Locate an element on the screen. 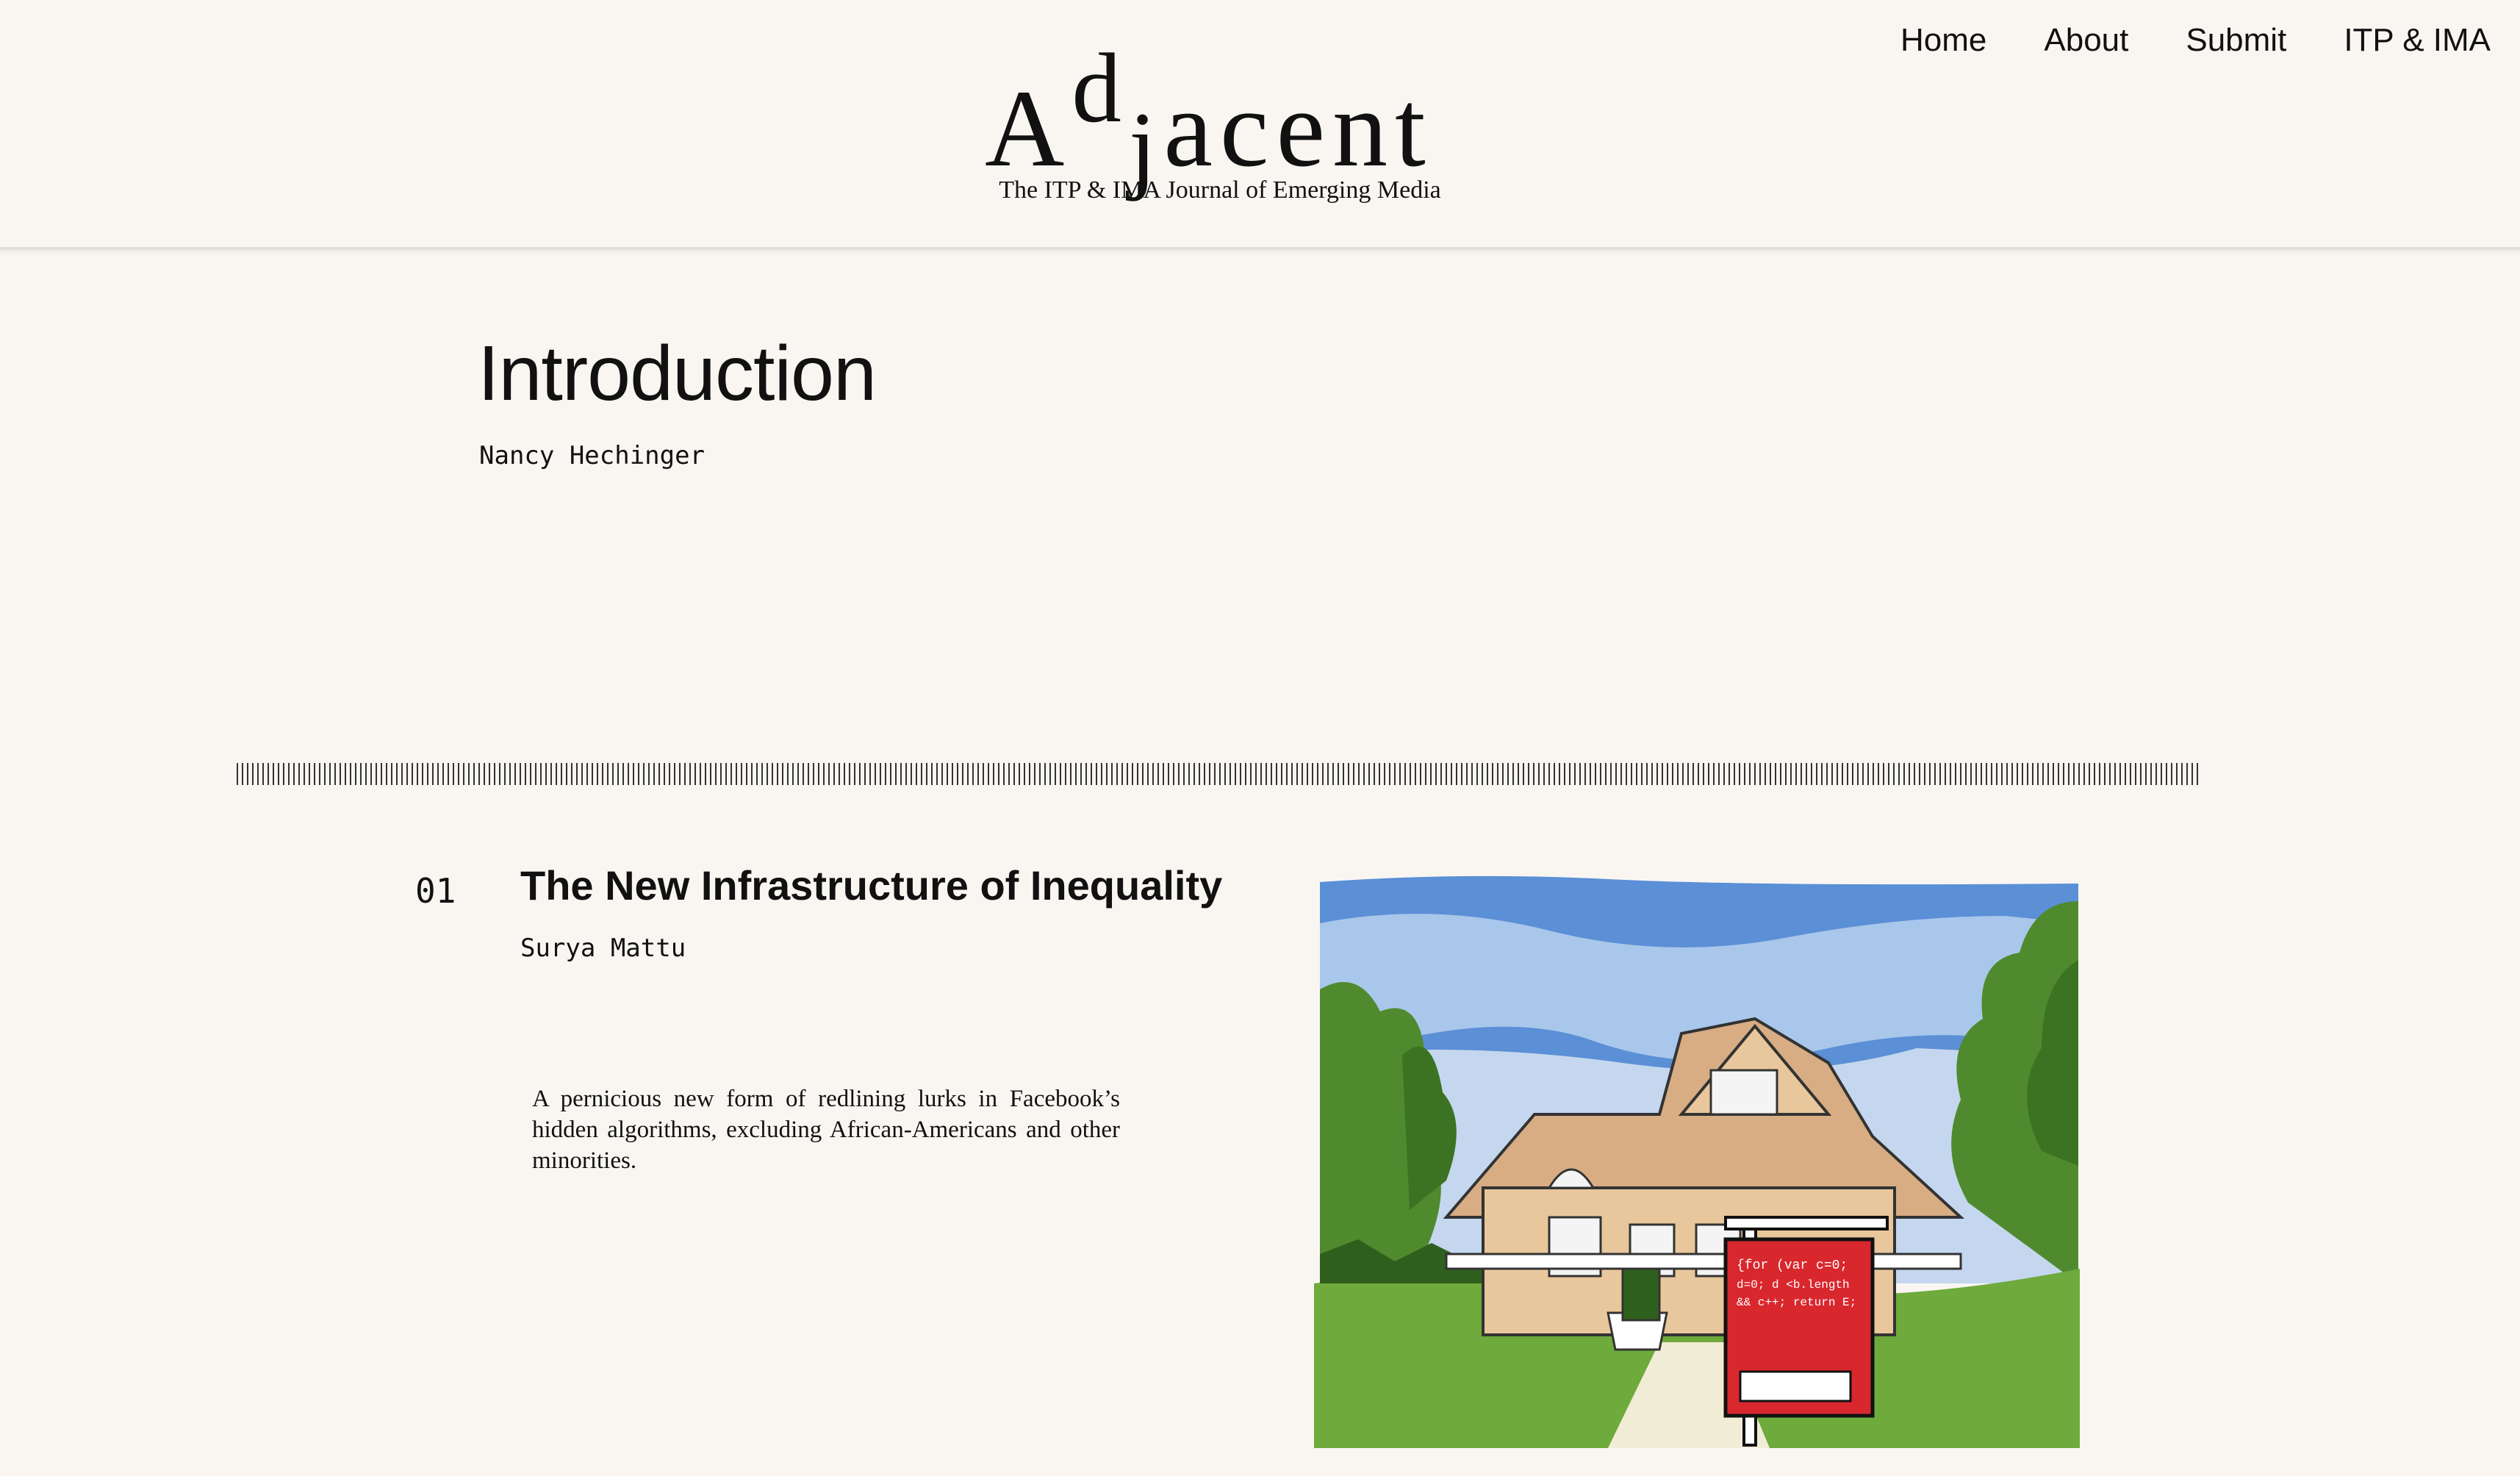  article-title: The New Infrastructure of Inequality is located at coordinates (871, 885).